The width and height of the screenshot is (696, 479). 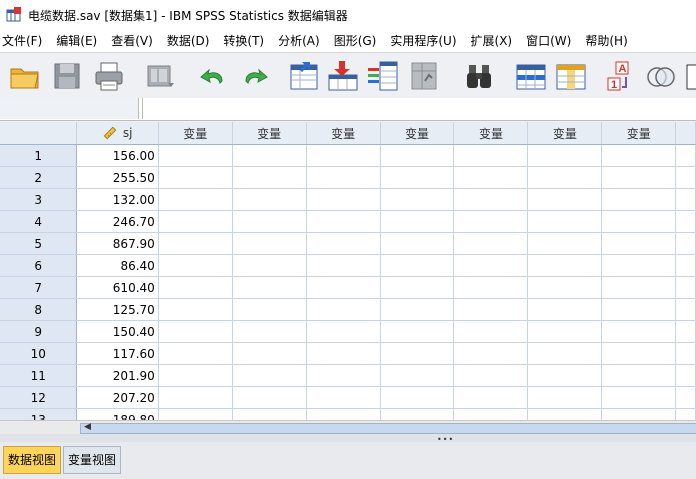 What do you see at coordinates (25, 76) in the screenshot?
I see `open-folder-icon` at bounding box center [25, 76].